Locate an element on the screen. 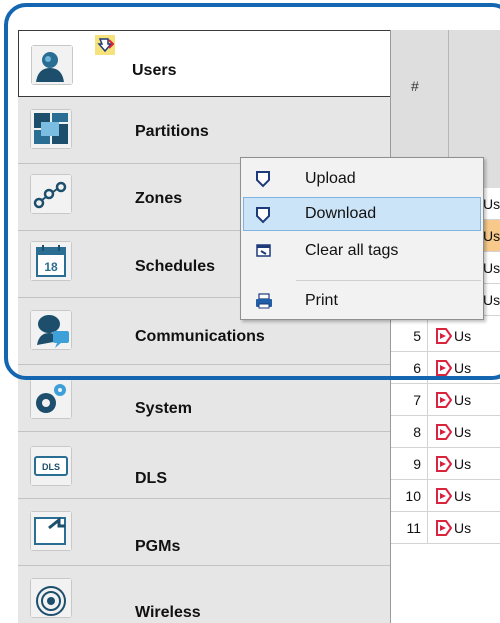 This screenshot has height=623, width=500. sidebar-item-label: PGMs is located at coordinates (158, 546).